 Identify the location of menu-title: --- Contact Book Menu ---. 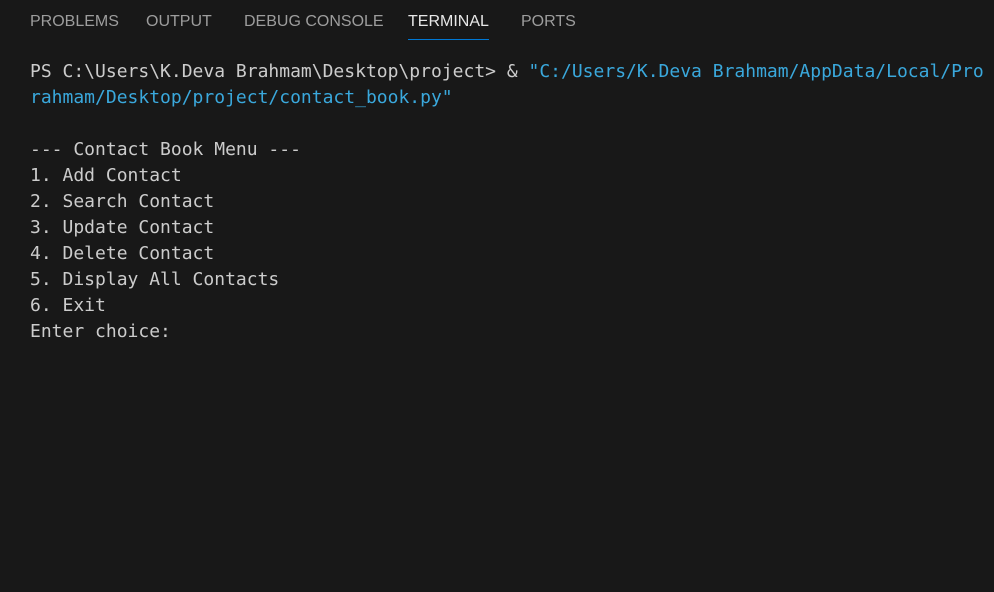
(165, 149).